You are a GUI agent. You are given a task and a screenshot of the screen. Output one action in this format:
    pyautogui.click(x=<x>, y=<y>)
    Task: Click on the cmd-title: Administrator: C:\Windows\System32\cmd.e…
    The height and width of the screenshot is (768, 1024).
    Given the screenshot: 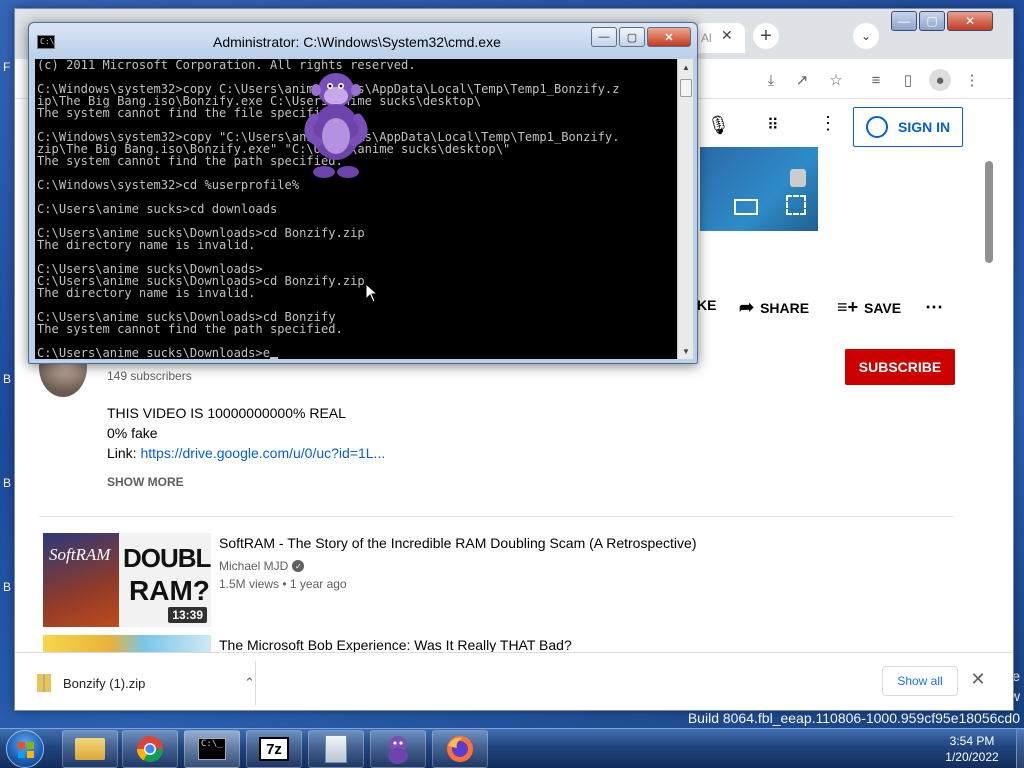 What is the action you would take?
    pyautogui.click(x=357, y=42)
    